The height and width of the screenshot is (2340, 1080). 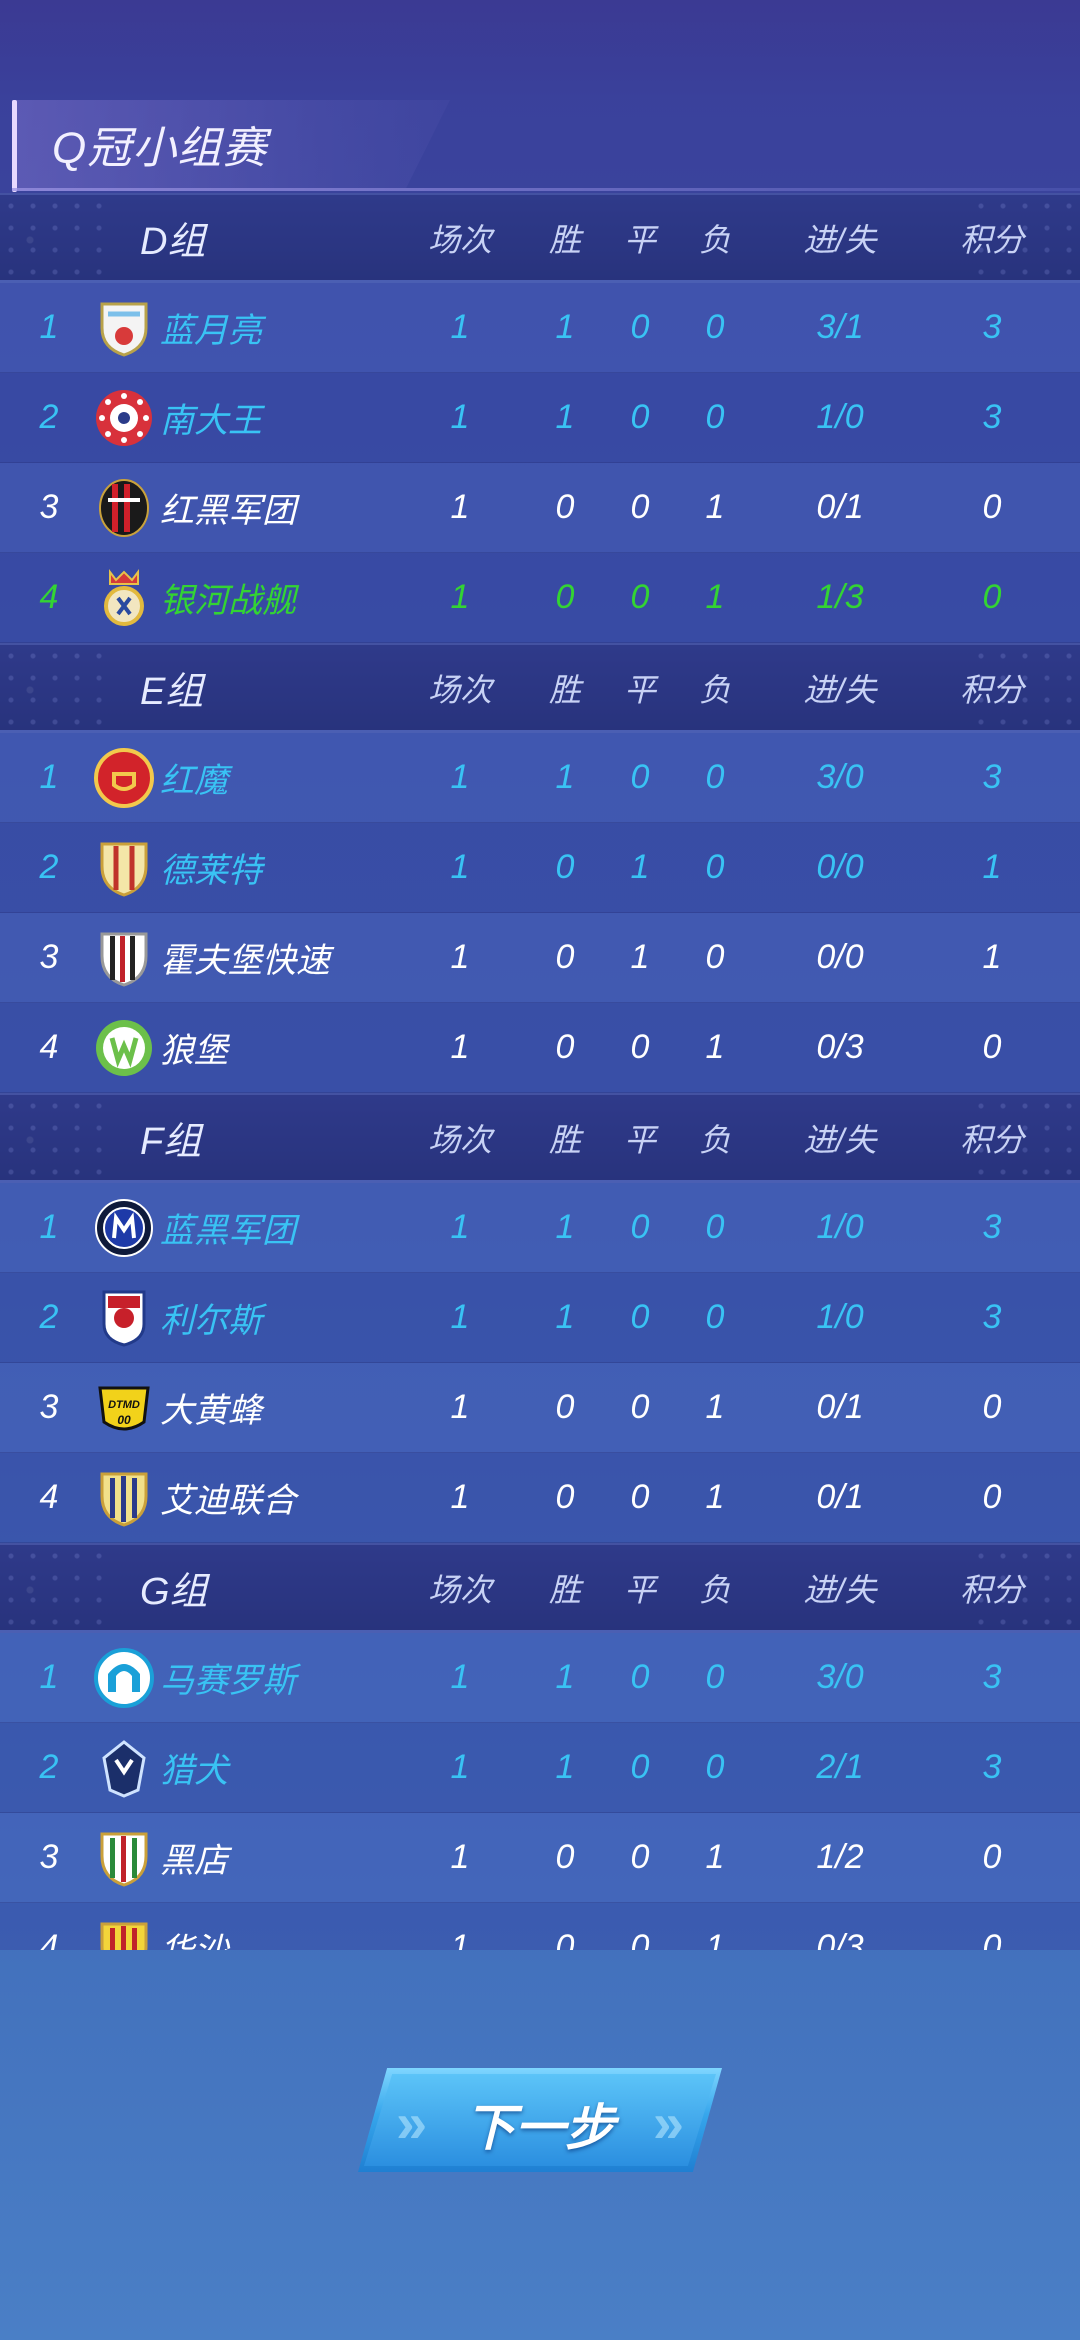 What do you see at coordinates (540, 1408) in the screenshot?
I see `table-row: 3 大黄蜂 1 0 0 1 0/1 0 DTMD 00` at bounding box center [540, 1408].